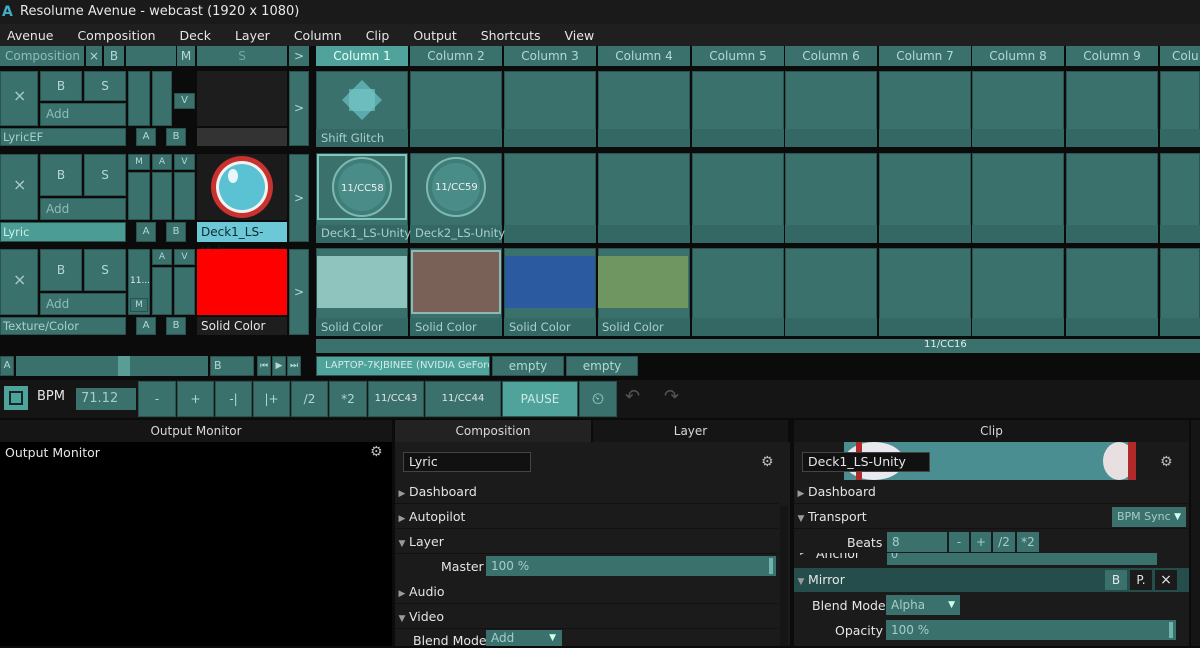 The width and height of the screenshot is (1200, 648). I want to click on layer2-solo-button: S, so click(105, 175).